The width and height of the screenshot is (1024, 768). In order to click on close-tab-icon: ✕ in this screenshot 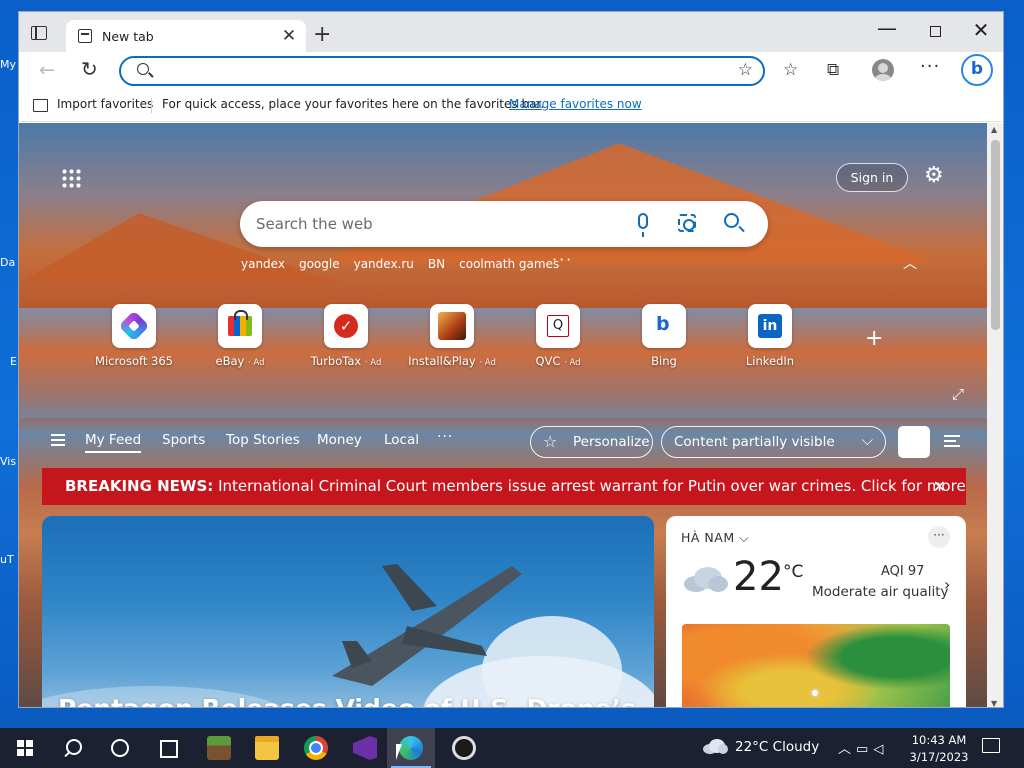, I will do `click(289, 36)`.